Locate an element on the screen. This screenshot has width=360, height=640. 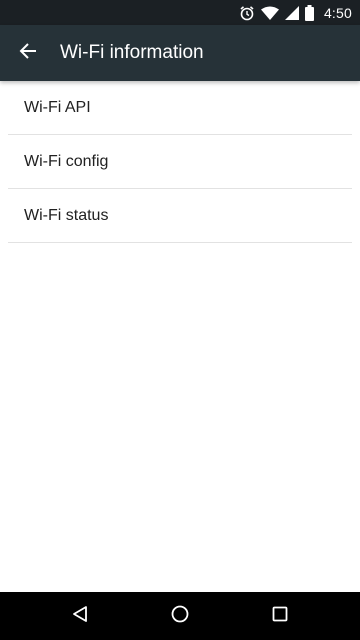
recents-square-icon is located at coordinates (280, 616).